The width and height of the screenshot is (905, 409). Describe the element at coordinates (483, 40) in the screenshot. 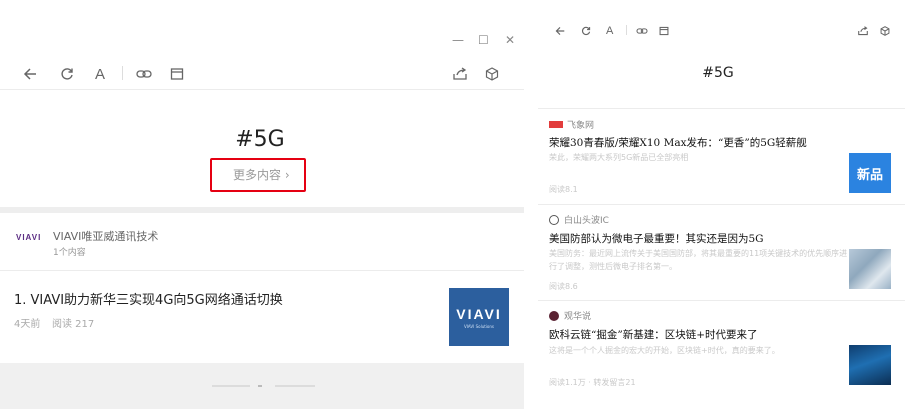

I see `maximize-button: ☐` at that location.